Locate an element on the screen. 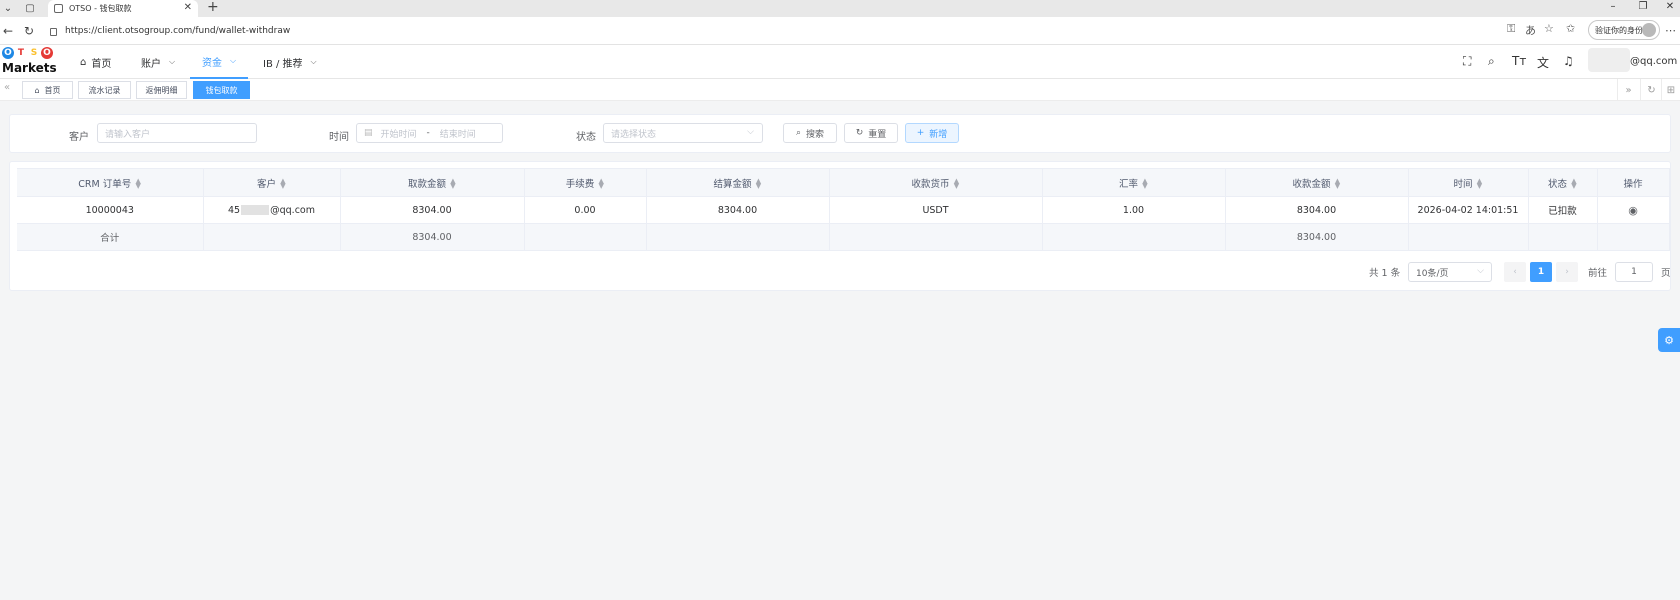  chevron-down-icon: ⌵ is located at coordinates (1480, 271).